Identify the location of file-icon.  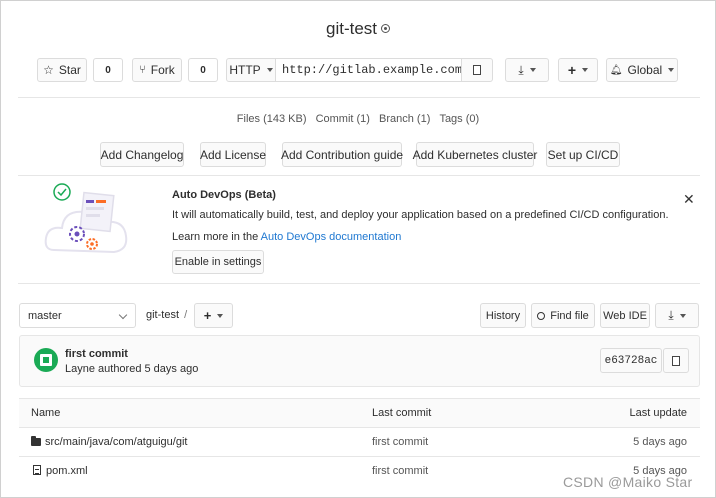
(37, 470).